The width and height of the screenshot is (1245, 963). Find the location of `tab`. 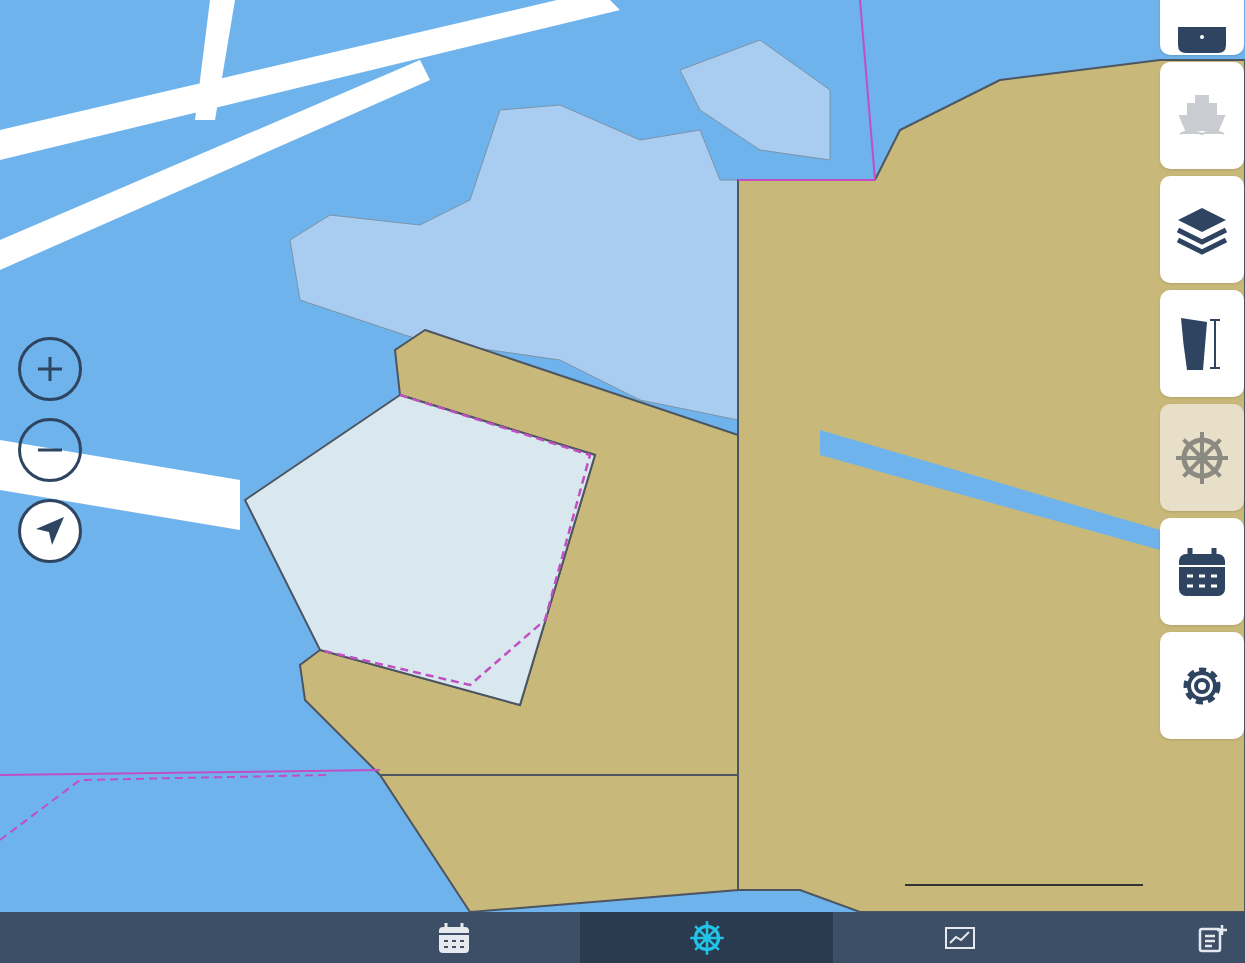

tab is located at coordinates (706, 937).